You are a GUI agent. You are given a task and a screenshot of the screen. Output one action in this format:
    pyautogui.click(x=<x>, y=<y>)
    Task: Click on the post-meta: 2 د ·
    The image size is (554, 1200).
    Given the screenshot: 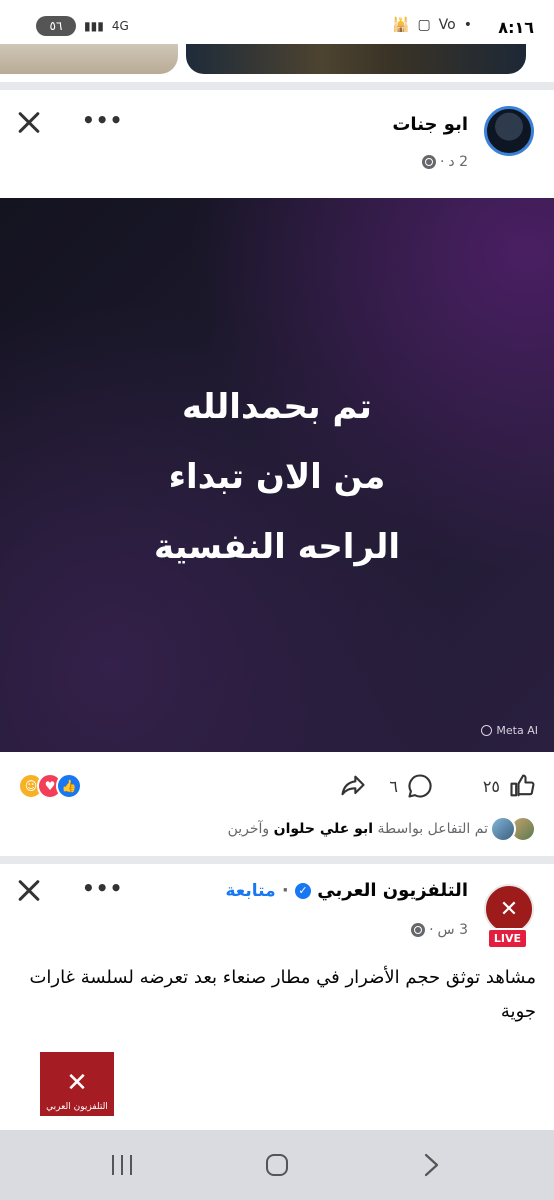 What is the action you would take?
    pyautogui.click(x=444, y=162)
    